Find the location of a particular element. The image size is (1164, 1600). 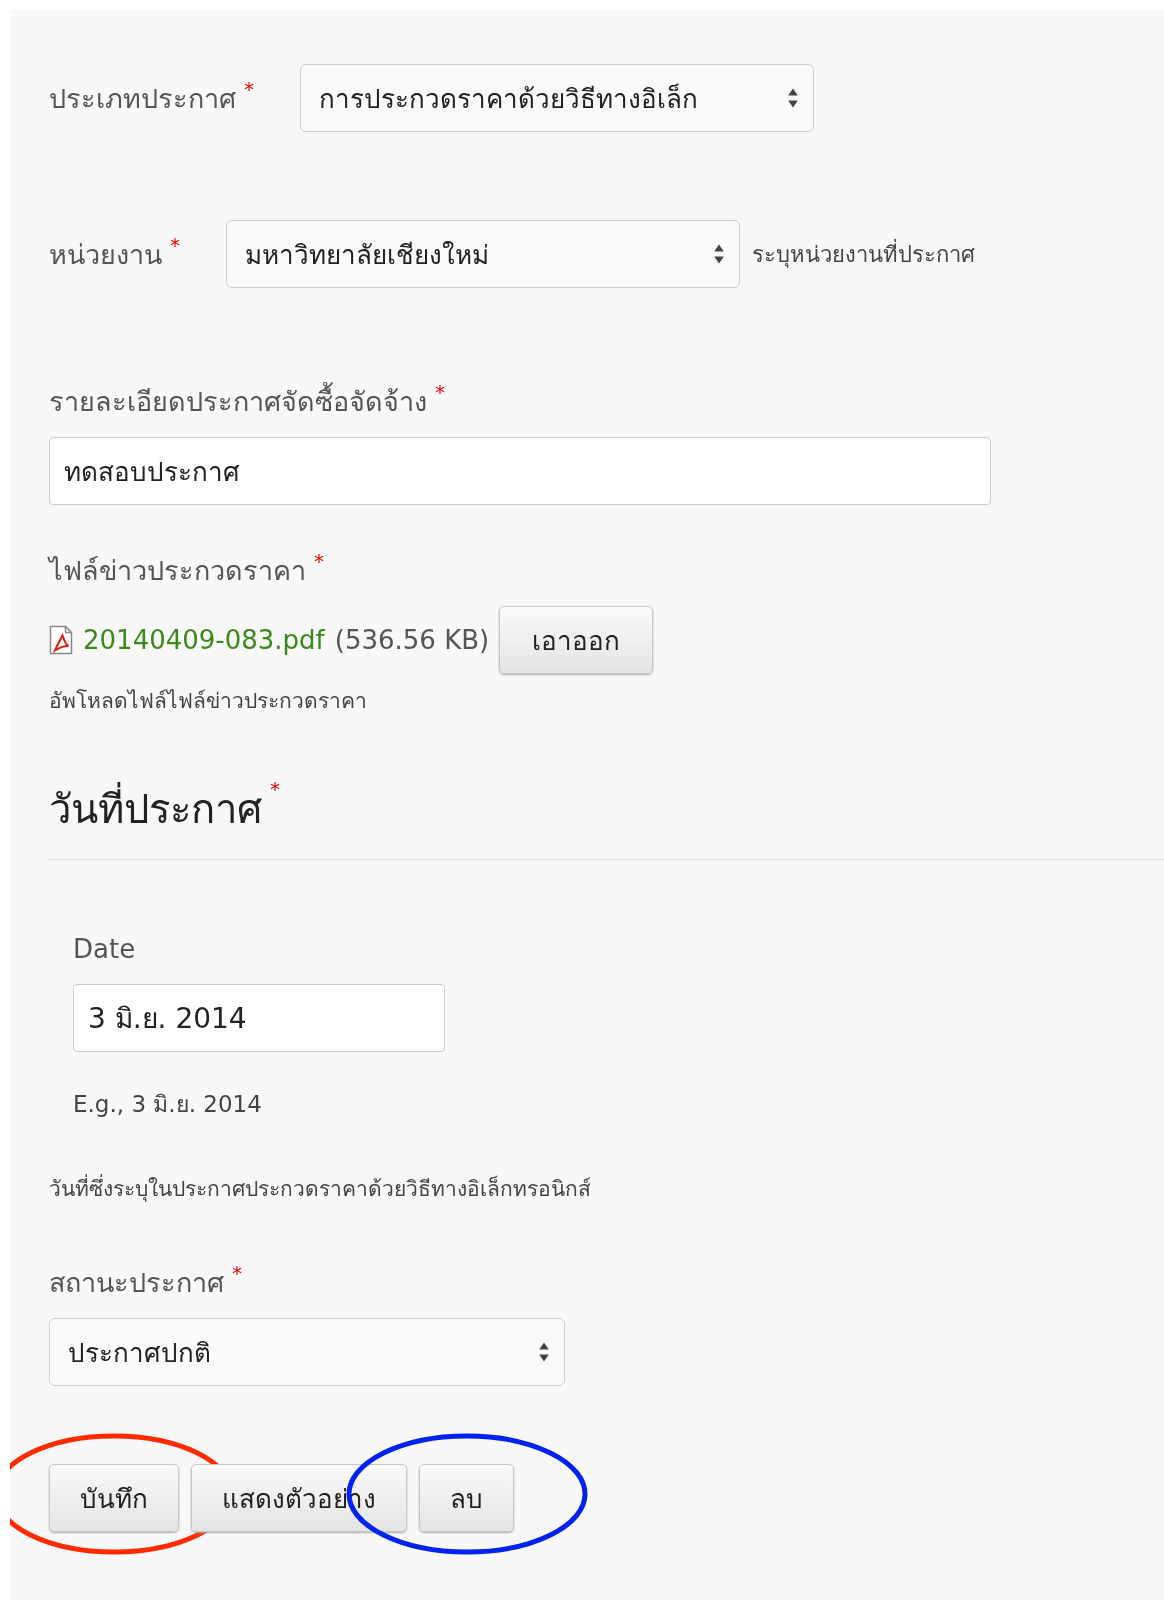

date-example: E.g., 3 มิ.ย. 2014 is located at coordinates (168, 1104).